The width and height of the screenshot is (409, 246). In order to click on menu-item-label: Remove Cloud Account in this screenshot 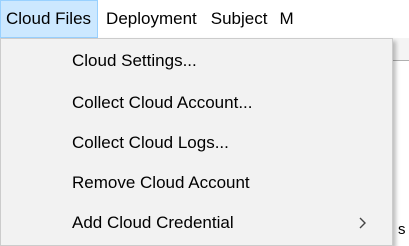, I will do `click(161, 182)`.